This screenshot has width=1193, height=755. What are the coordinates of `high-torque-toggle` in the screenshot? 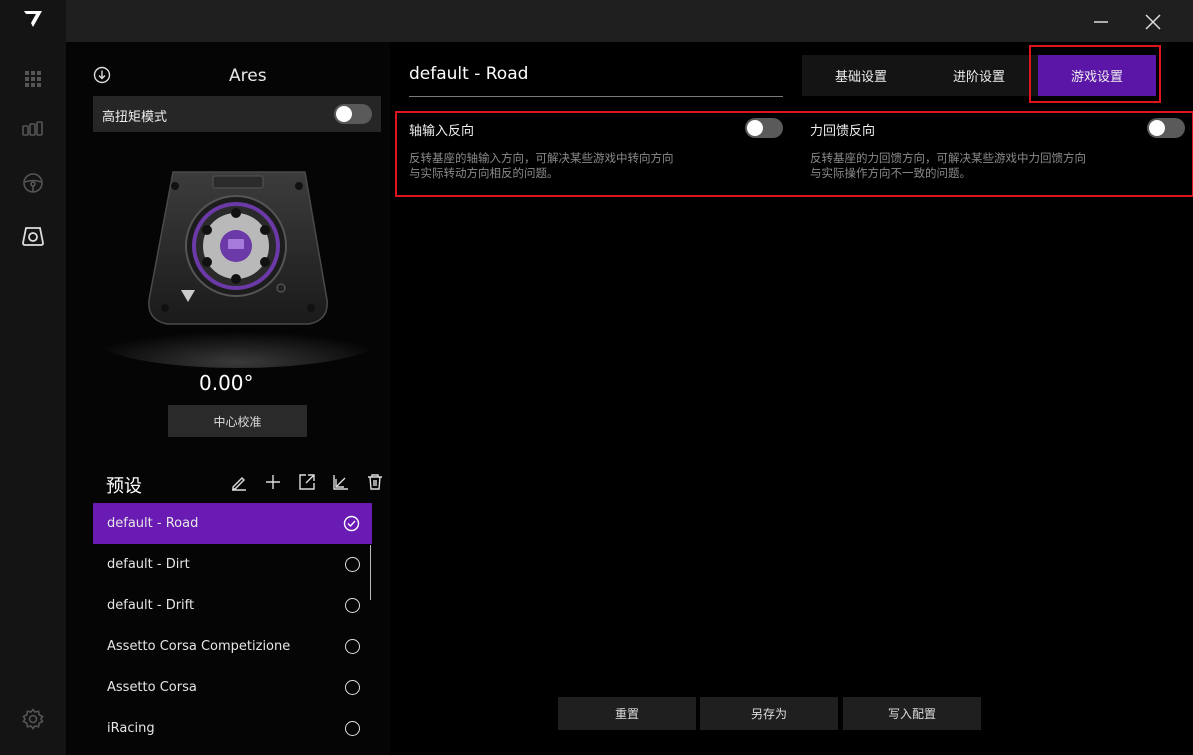 It's located at (353, 114).